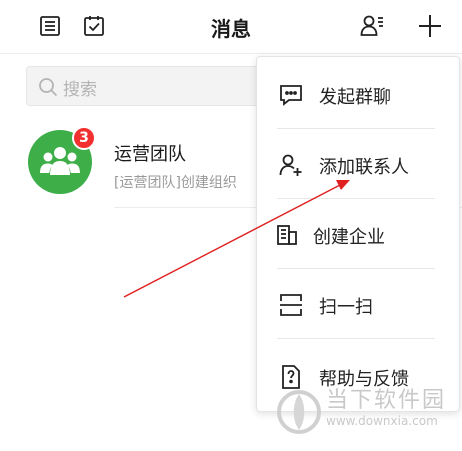 Image resolution: width=462 pixels, height=451 pixels. I want to click on menu-item-label: 发起群聊, so click(355, 97).